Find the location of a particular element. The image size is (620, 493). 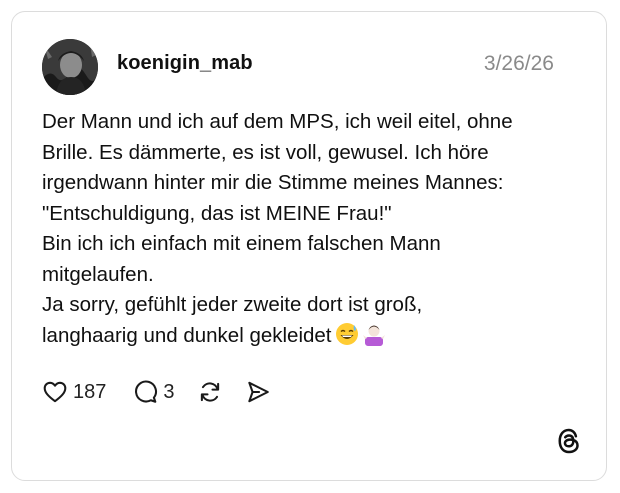

action-bar: 187 3 is located at coordinates (156, 392).